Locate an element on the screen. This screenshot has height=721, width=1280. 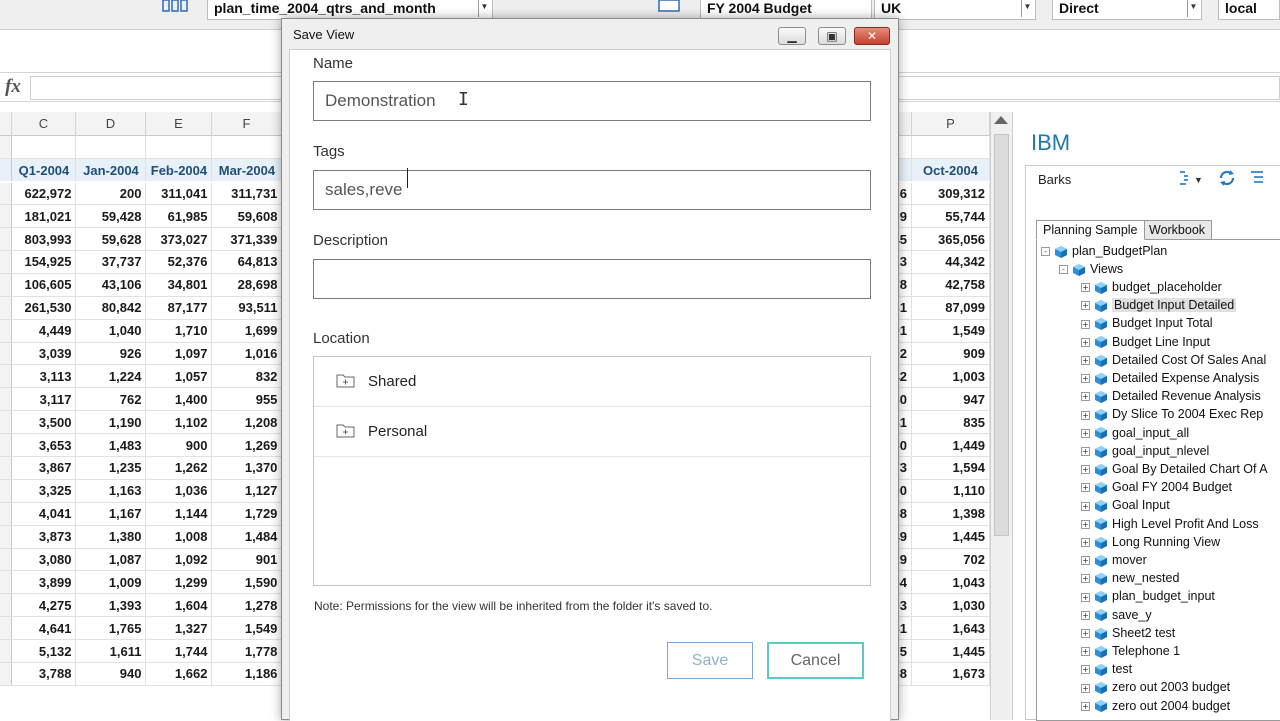
cell: 832 is located at coordinates (247, 376).